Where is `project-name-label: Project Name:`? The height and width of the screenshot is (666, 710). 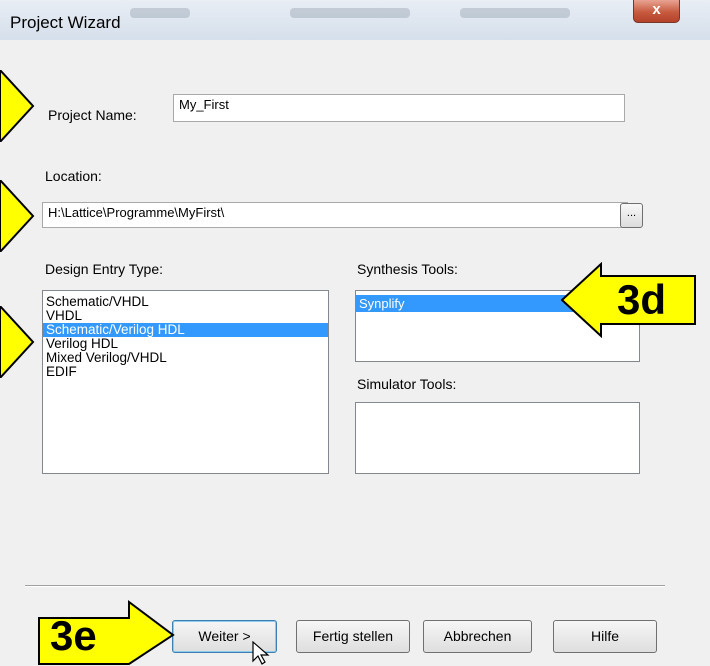 project-name-label: Project Name: is located at coordinates (92, 115).